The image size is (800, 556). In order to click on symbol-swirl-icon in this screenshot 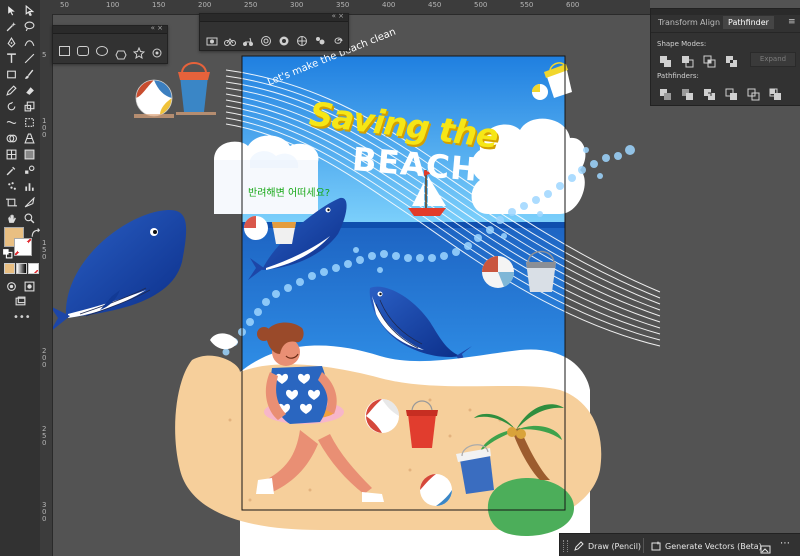, I will do `click(338, 38)`.